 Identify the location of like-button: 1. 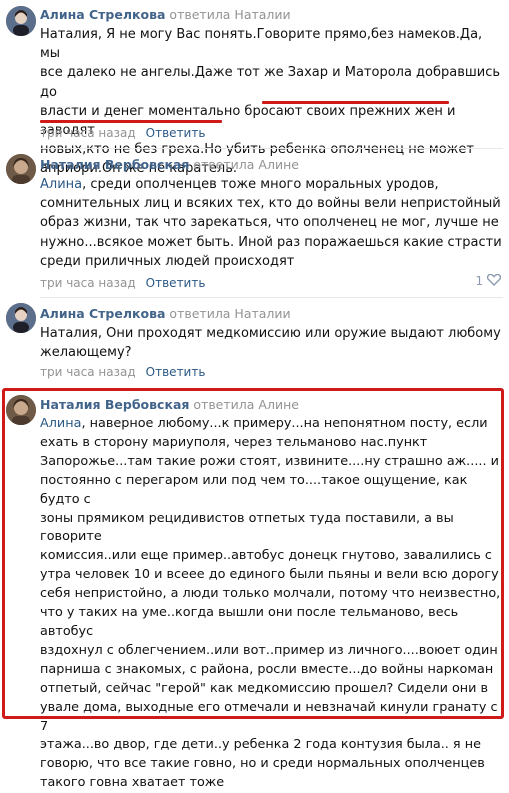
(488, 280).